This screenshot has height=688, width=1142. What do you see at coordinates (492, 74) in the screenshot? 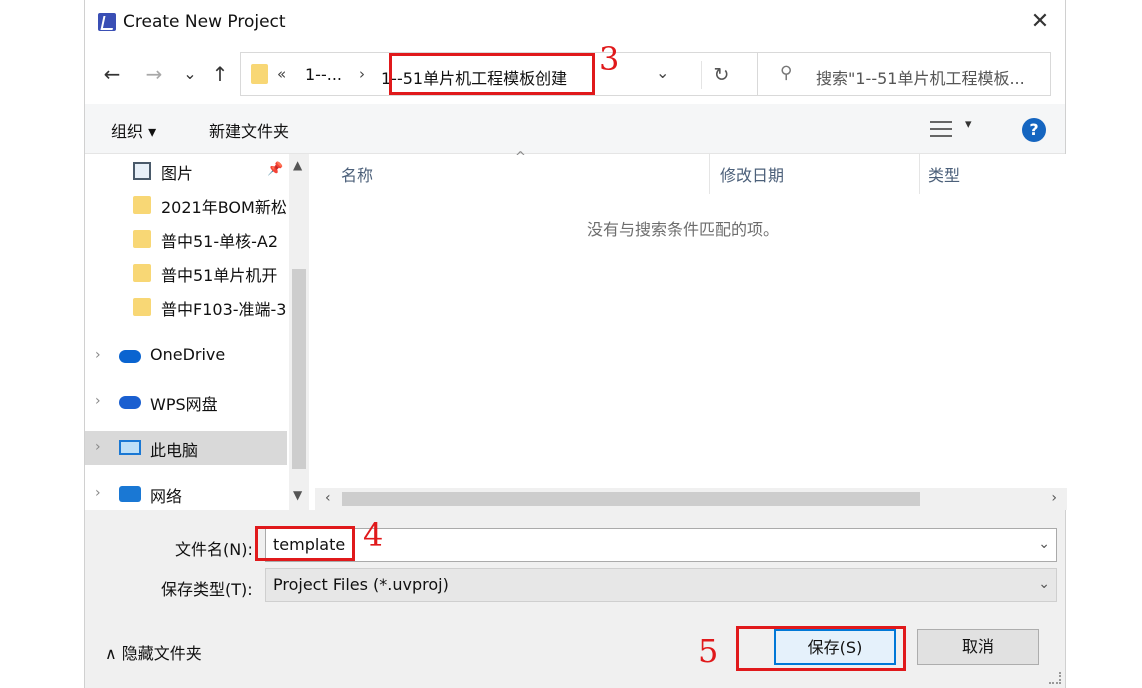
I see `annotation-box-breadcrumb` at bounding box center [492, 74].